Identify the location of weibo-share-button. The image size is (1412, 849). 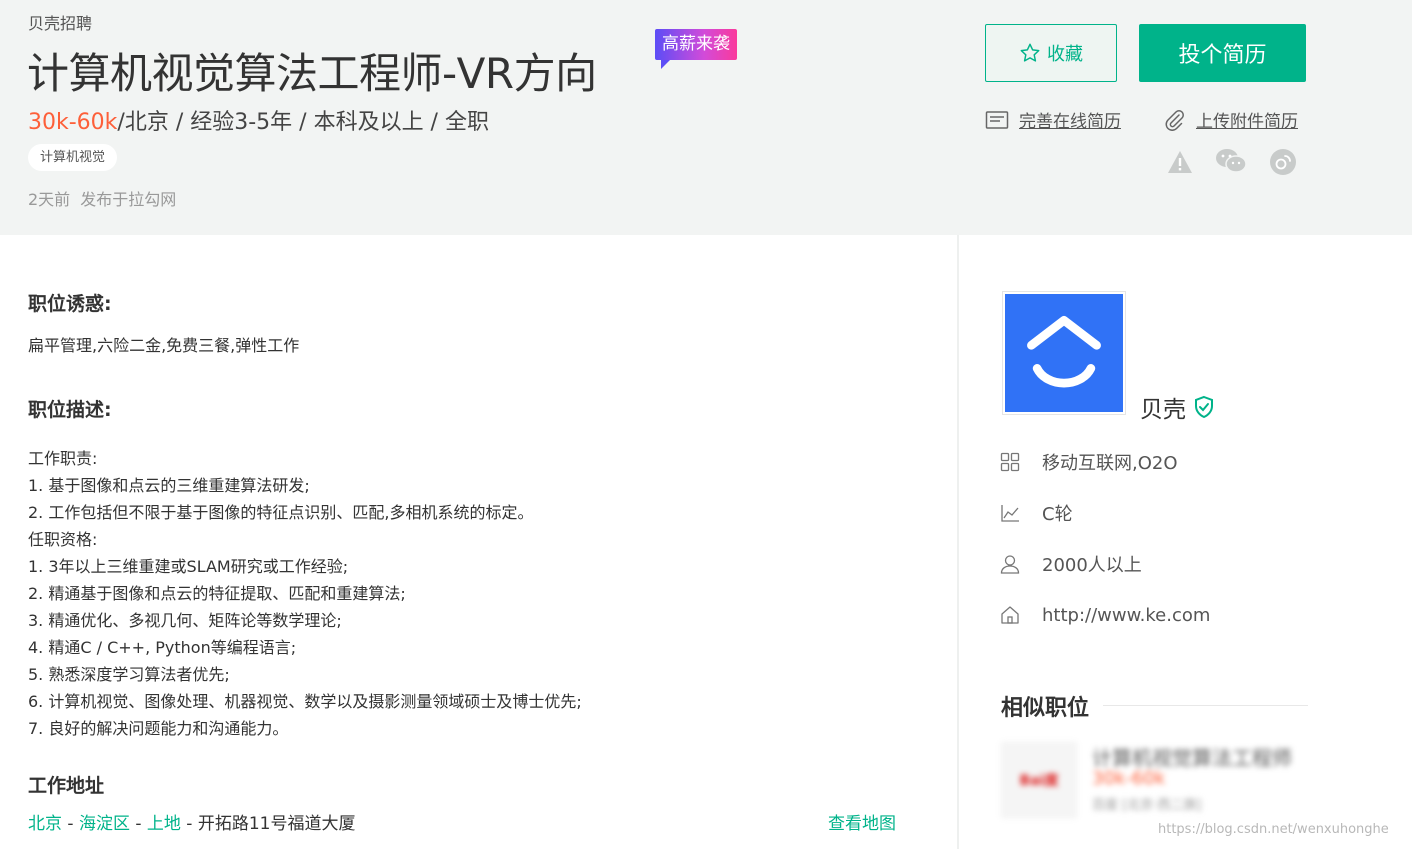
(1283, 162).